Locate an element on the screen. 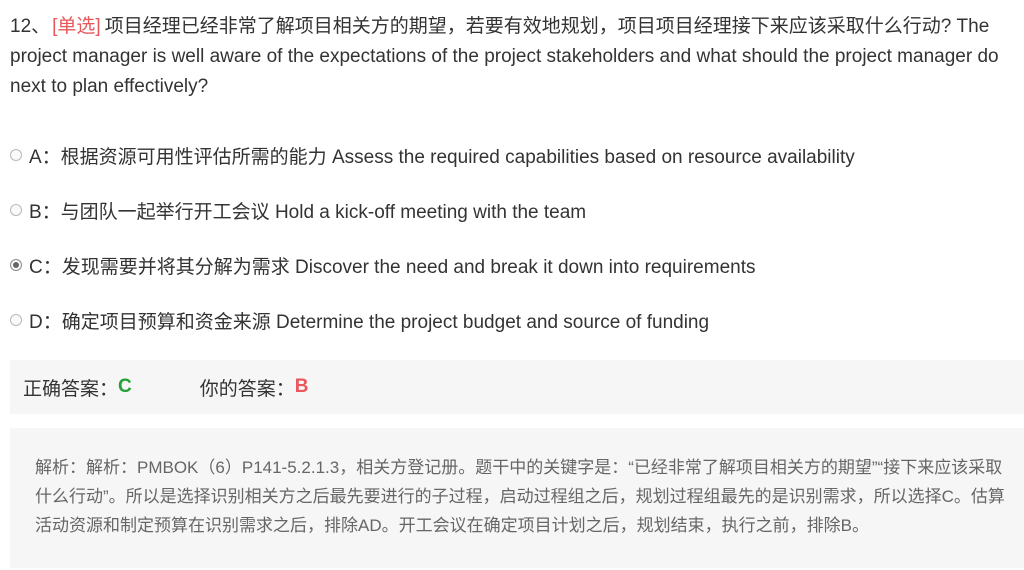  question-type-tag: [单选] is located at coordinates (76, 26).